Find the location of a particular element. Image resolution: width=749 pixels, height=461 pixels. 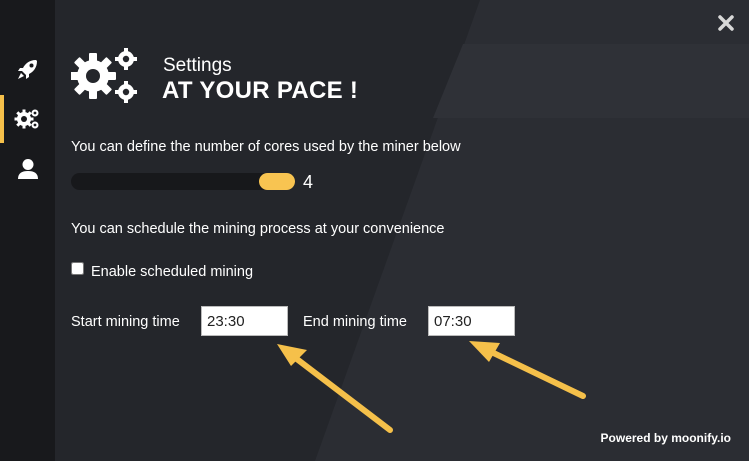

header-gears-icon is located at coordinates (105, 78).